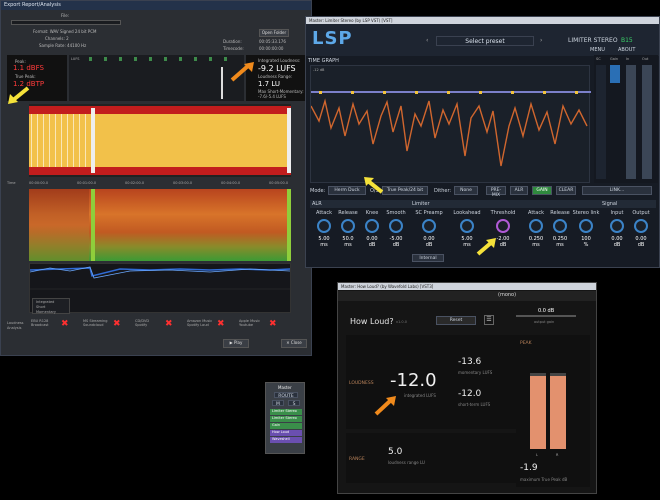 The height and width of the screenshot is (500, 660). What do you see at coordinates (75, 59) in the screenshot?
I see `lufs-label: LUFS` at bounding box center [75, 59].